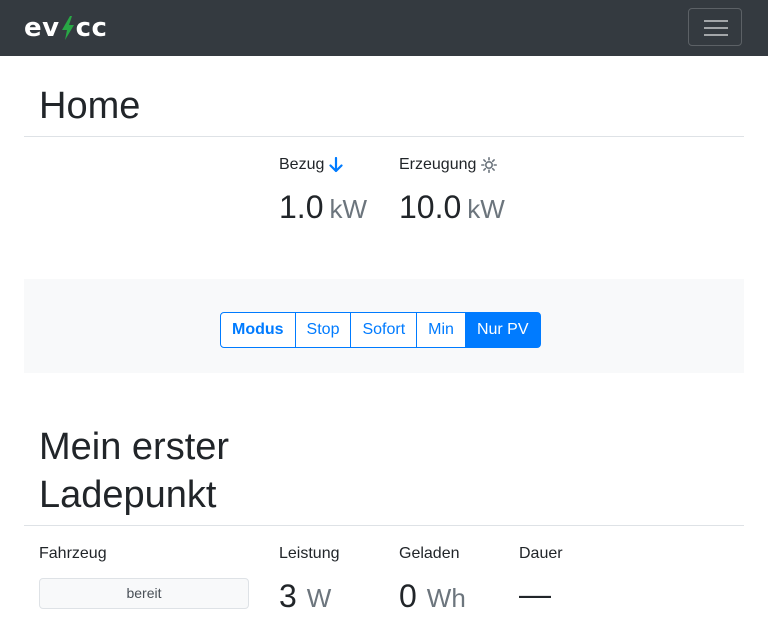 The image size is (768, 620). What do you see at coordinates (486, 209) in the screenshot?
I see `erzeugung-unit: kW` at bounding box center [486, 209].